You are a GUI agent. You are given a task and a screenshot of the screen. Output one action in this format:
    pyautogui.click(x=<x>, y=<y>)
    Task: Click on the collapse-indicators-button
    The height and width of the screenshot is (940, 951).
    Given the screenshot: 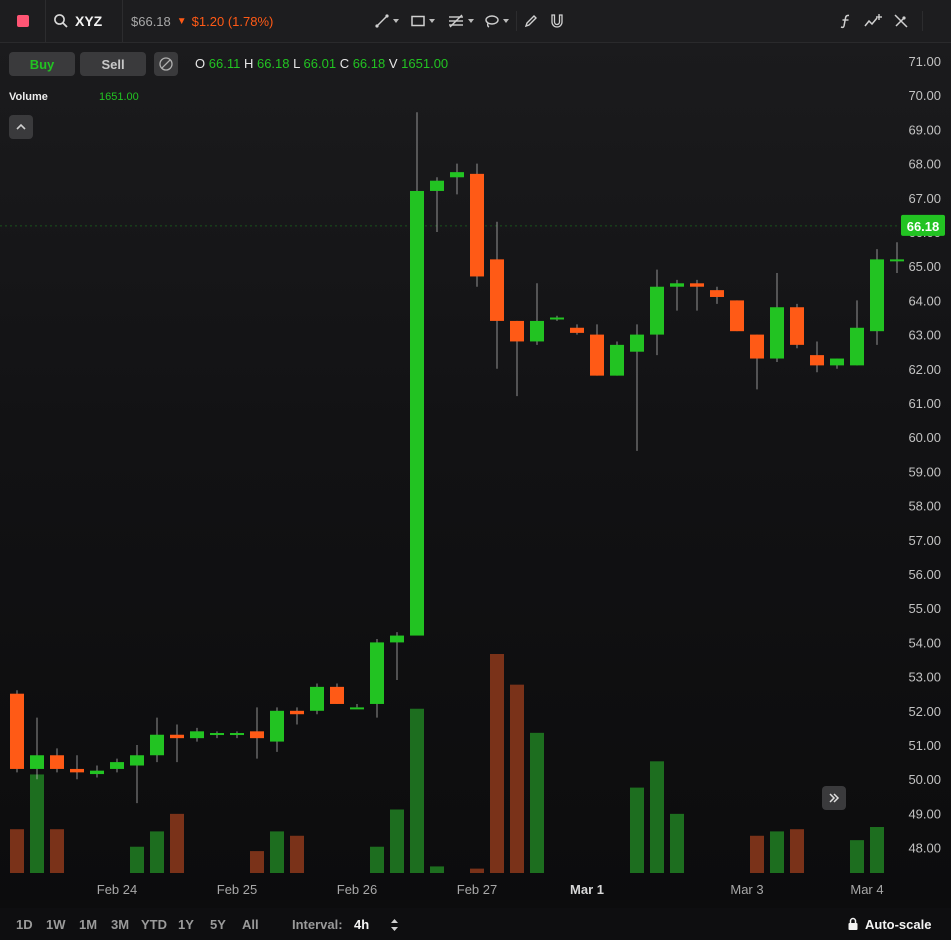 What is the action you would take?
    pyautogui.click(x=21, y=127)
    